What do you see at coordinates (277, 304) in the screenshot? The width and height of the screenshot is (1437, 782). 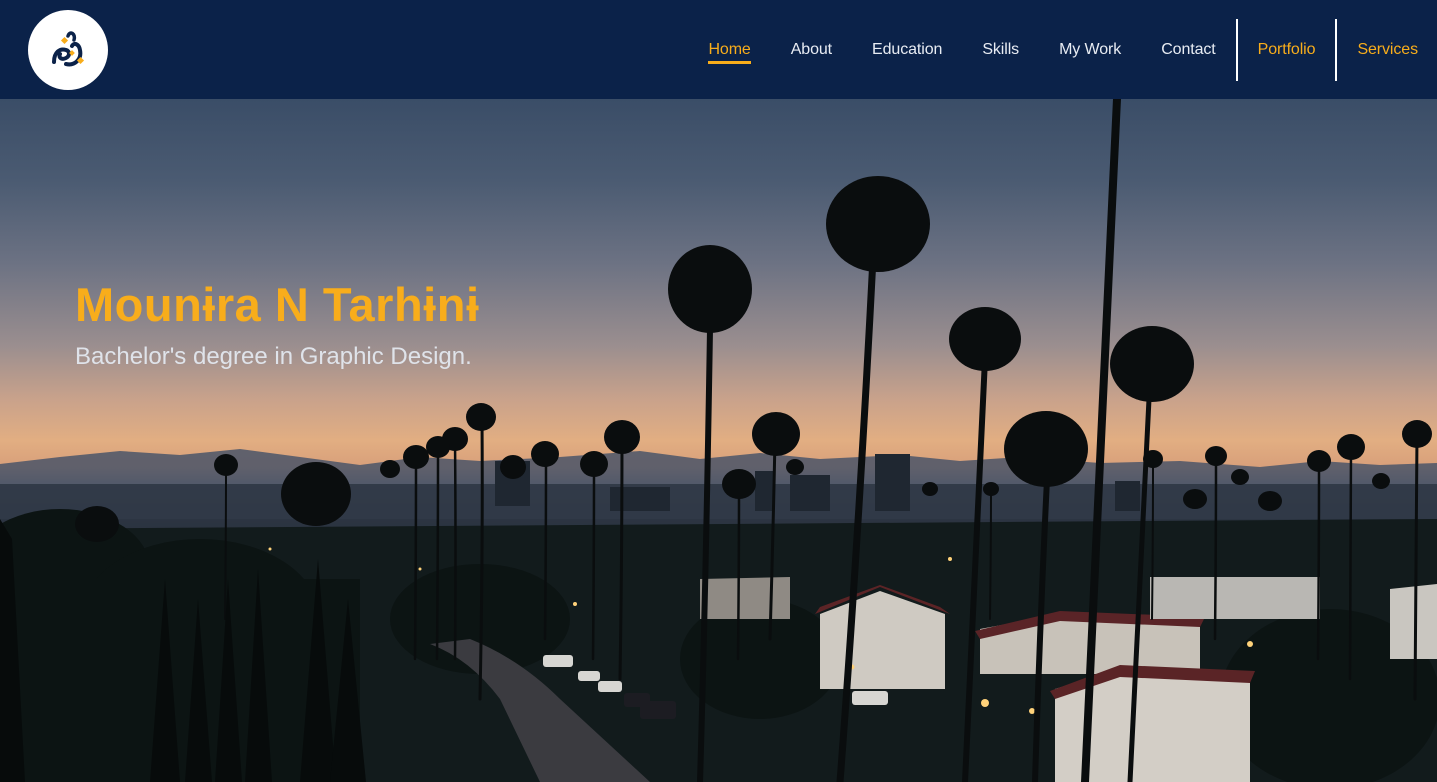 I see `hero-title: Mounɨra N Tarhɨnɨ` at bounding box center [277, 304].